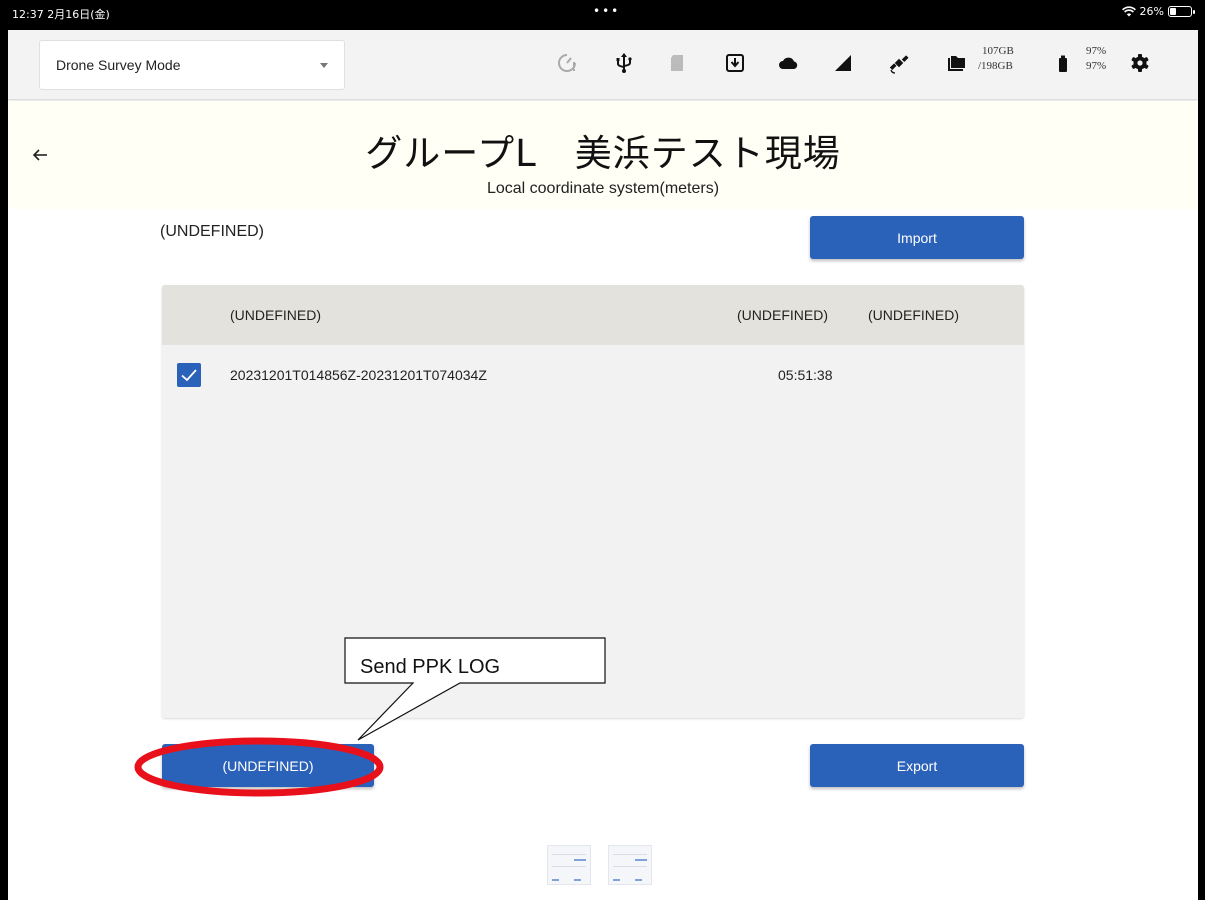 This screenshot has width=1205, height=900. I want to click on coordinate-system-label: Local coordinate system(meters), so click(603, 188).